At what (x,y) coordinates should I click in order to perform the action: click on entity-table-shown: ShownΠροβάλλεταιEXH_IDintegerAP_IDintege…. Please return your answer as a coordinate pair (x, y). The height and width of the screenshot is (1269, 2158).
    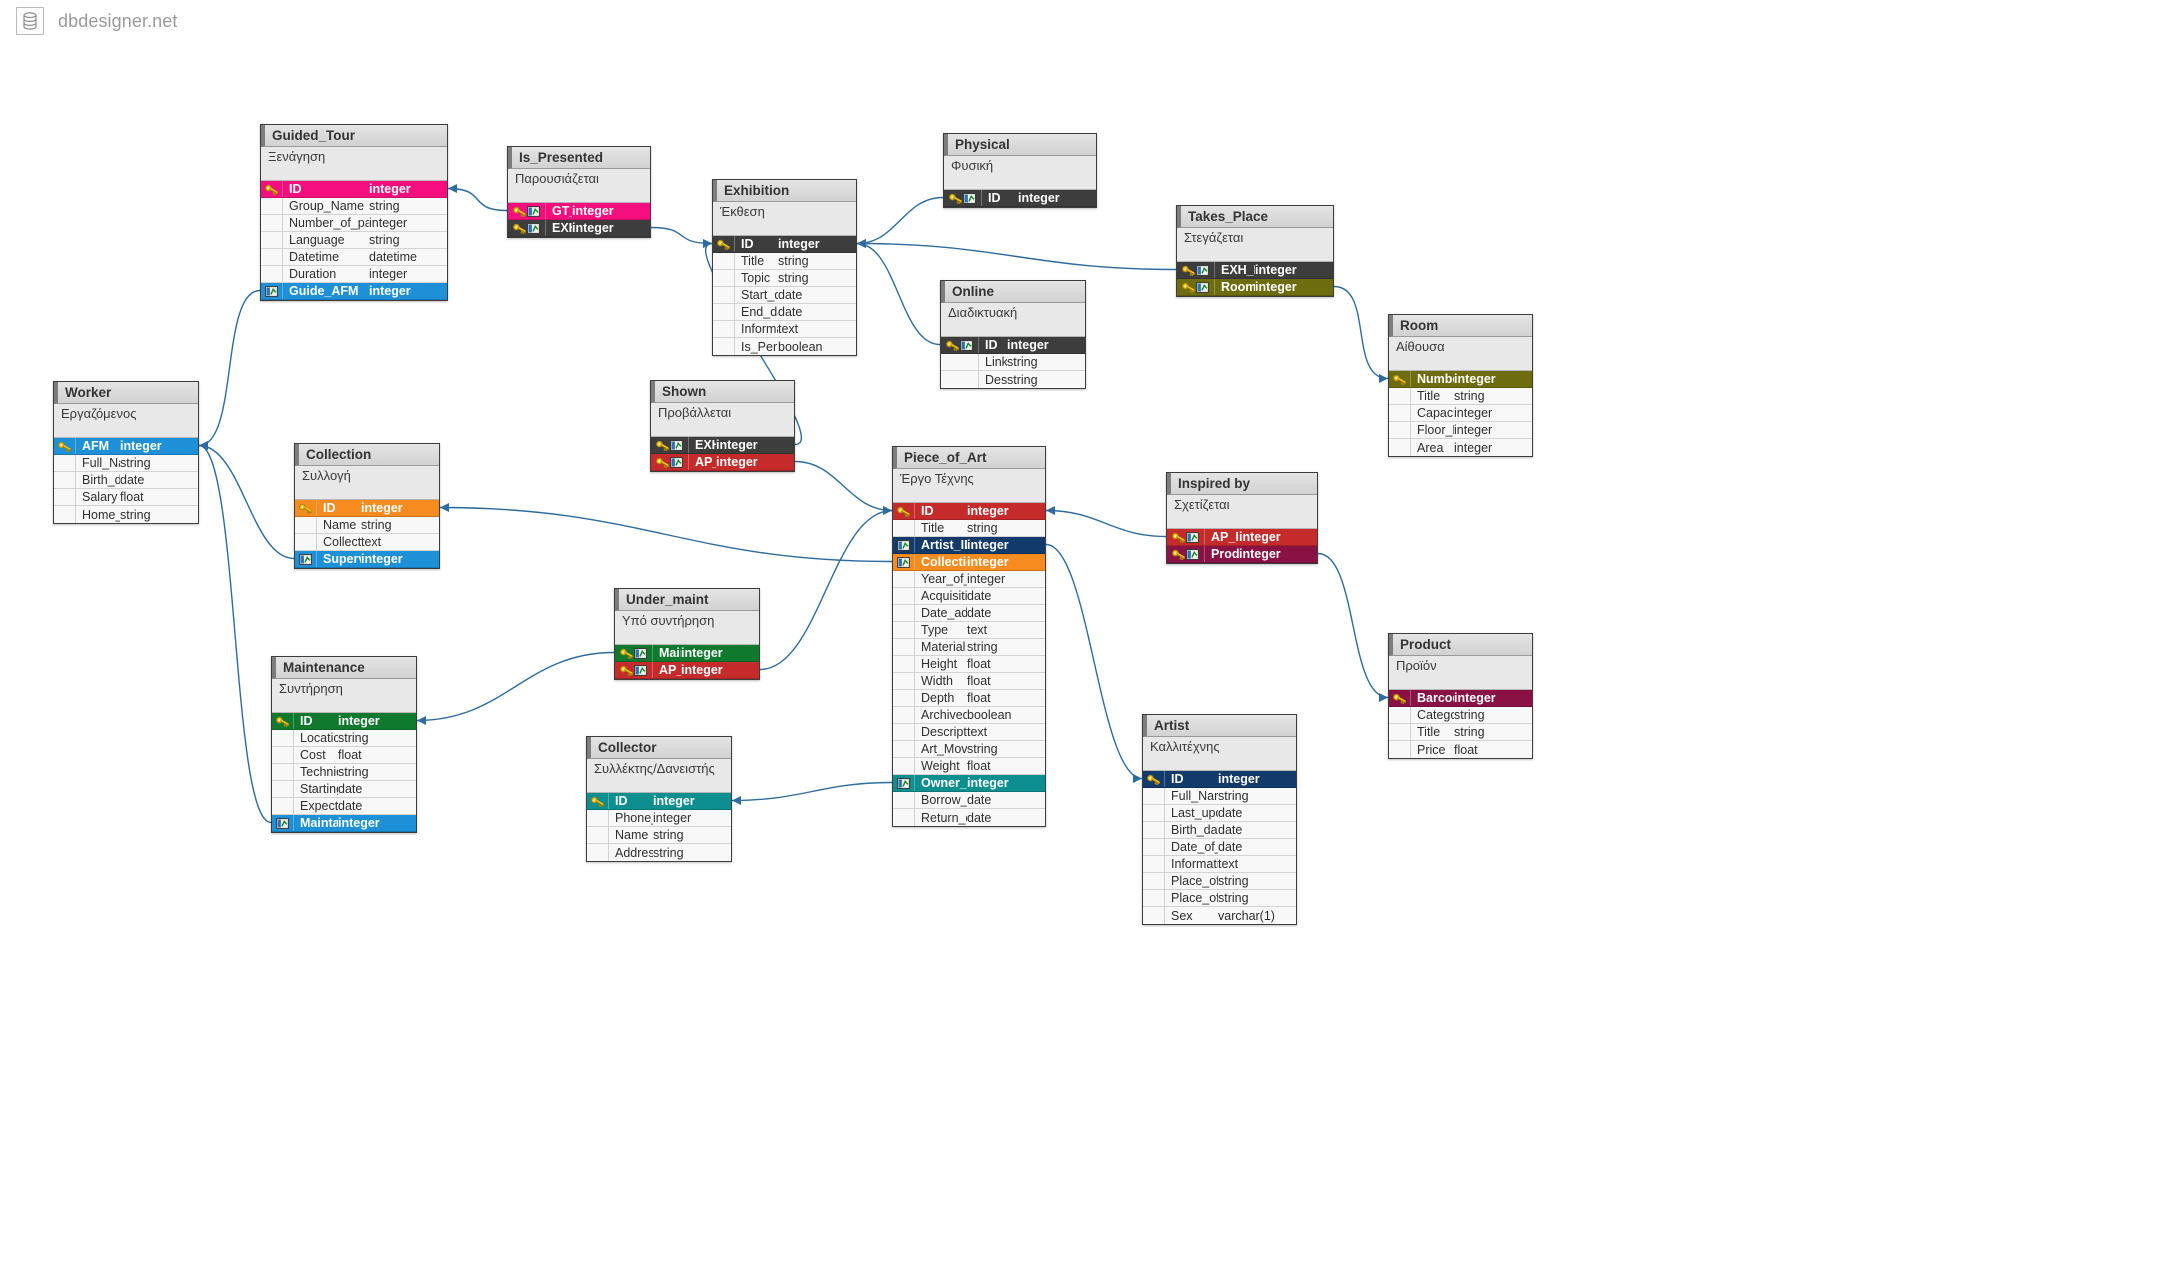
    Looking at the image, I should click on (722, 426).